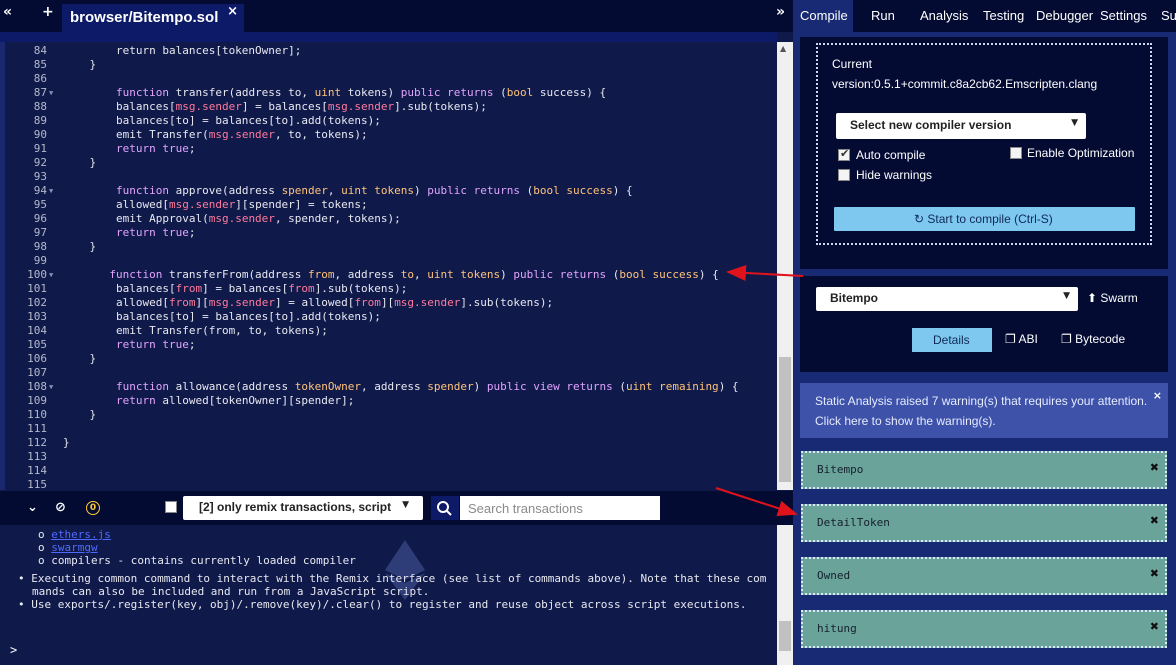 This screenshot has height=665, width=1176. Describe the element at coordinates (984, 523) in the screenshot. I see `warning-card-detailtoken: DetailToken ✖` at that location.